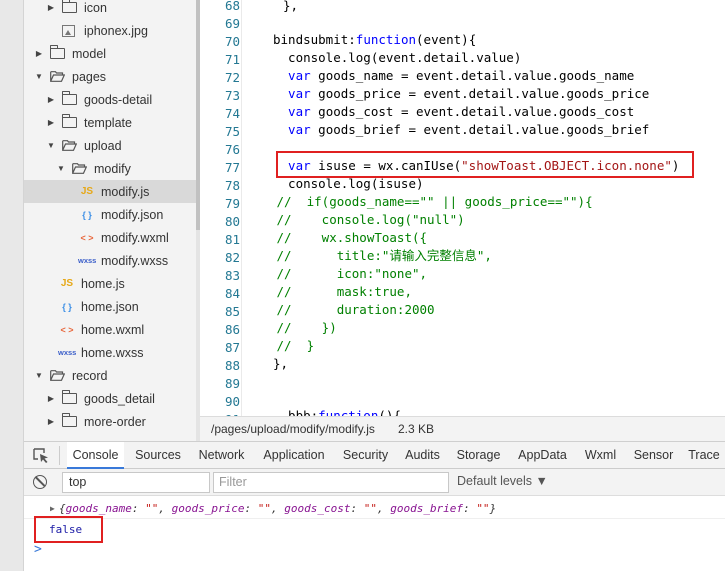  I want to click on tree-item-label: home.json, so click(110, 306).